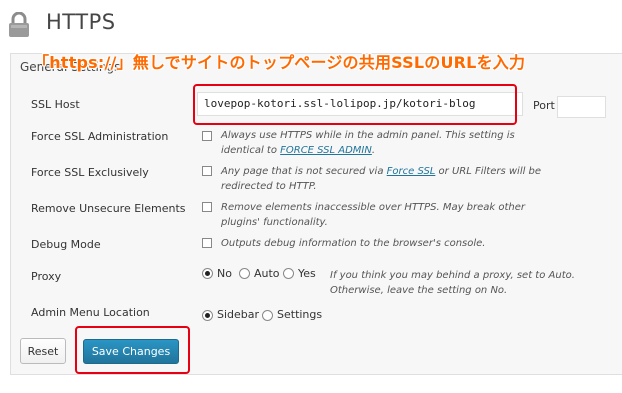 This screenshot has height=393, width=622. What do you see at coordinates (207, 171) in the screenshot?
I see `force-ssl-exclusive-checkbox` at bounding box center [207, 171].